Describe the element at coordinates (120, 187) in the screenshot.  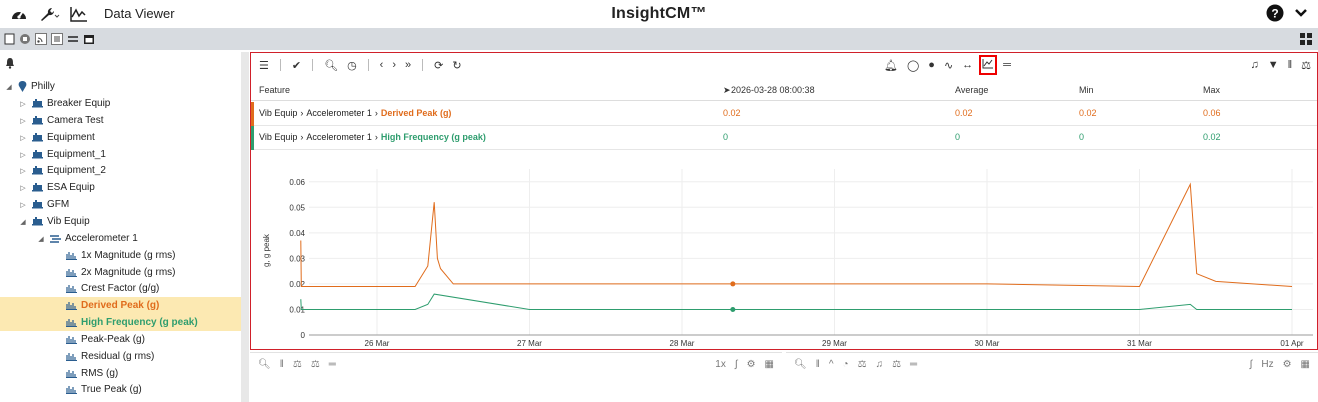
I see `tree-item-equipment: ▷ ESA Equip` at that location.